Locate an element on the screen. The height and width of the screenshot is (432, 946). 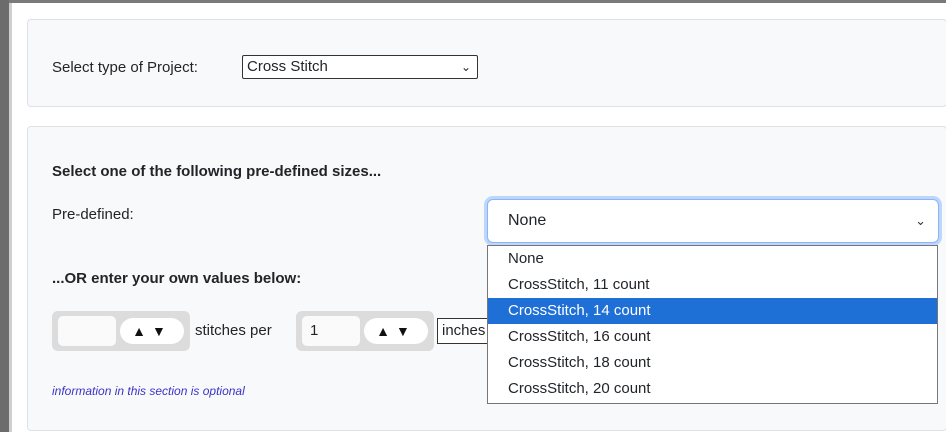
custom-heading: ...OR enter your own values below: is located at coordinates (177, 278).